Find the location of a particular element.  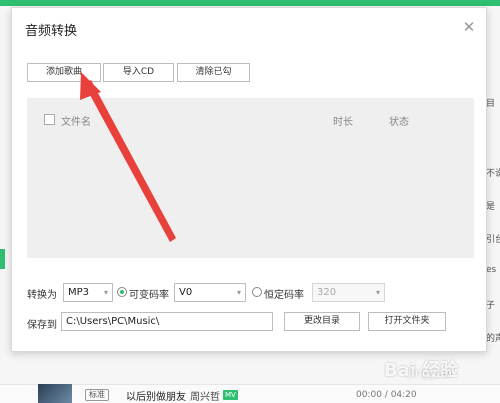

save-path-input is located at coordinates (167, 321).